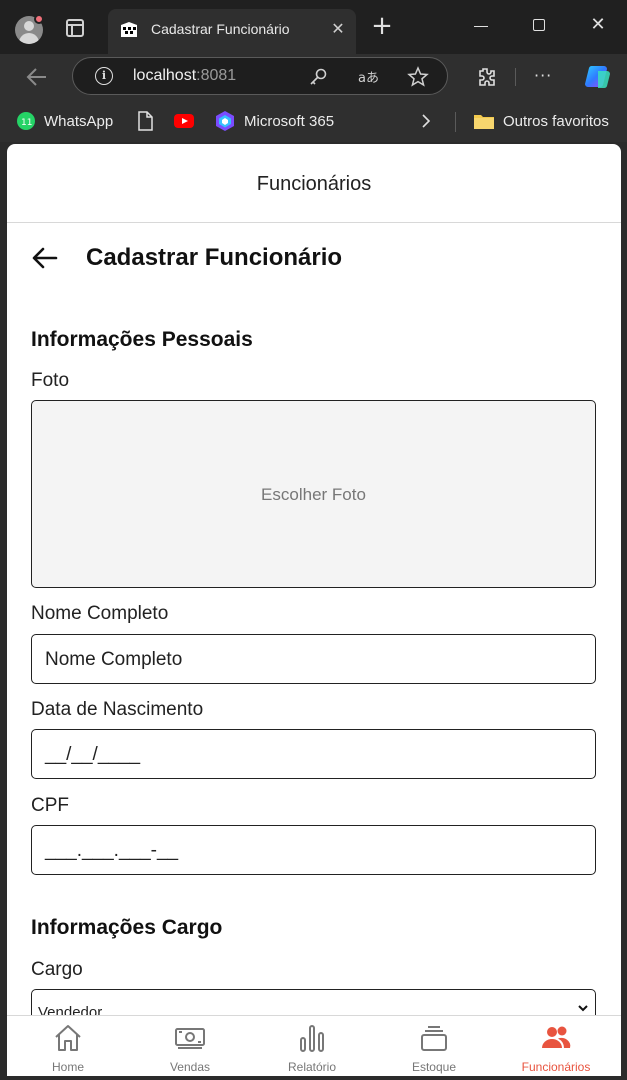  What do you see at coordinates (484, 122) in the screenshot?
I see `folder-icon` at bounding box center [484, 122].